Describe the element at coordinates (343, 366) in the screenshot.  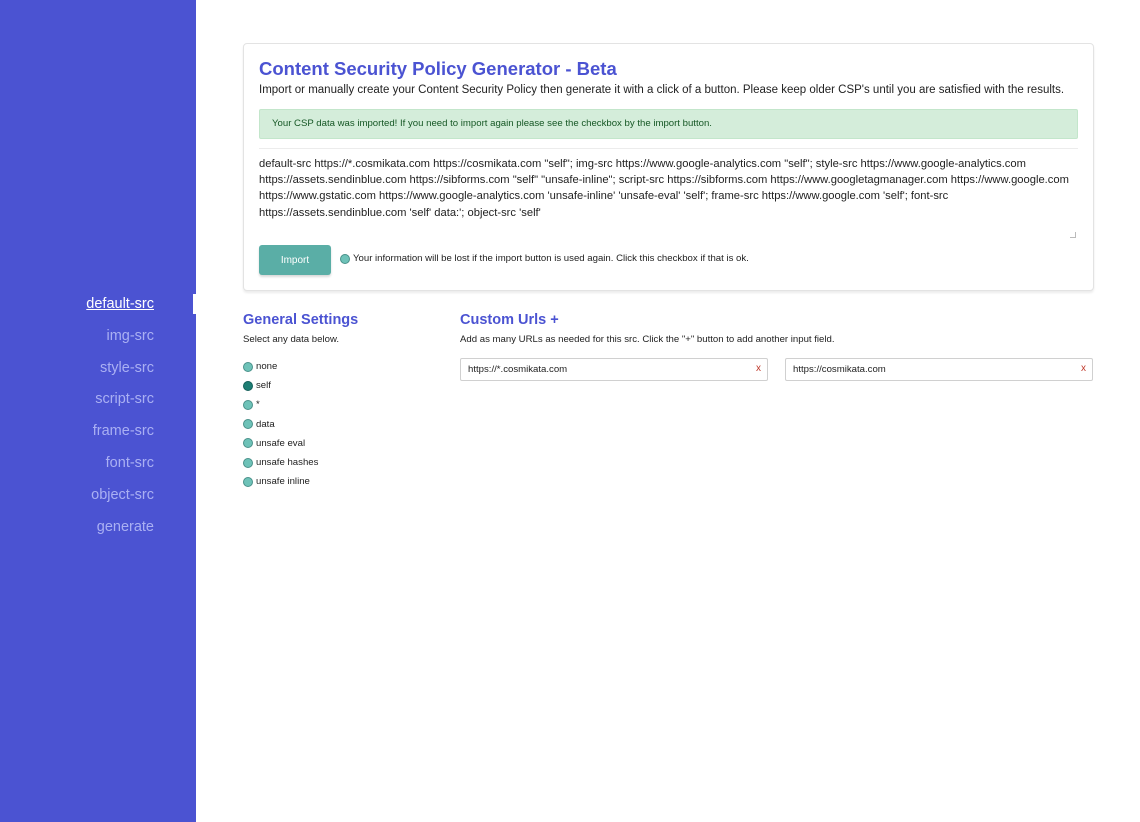
I see `option-none: none` at that location.